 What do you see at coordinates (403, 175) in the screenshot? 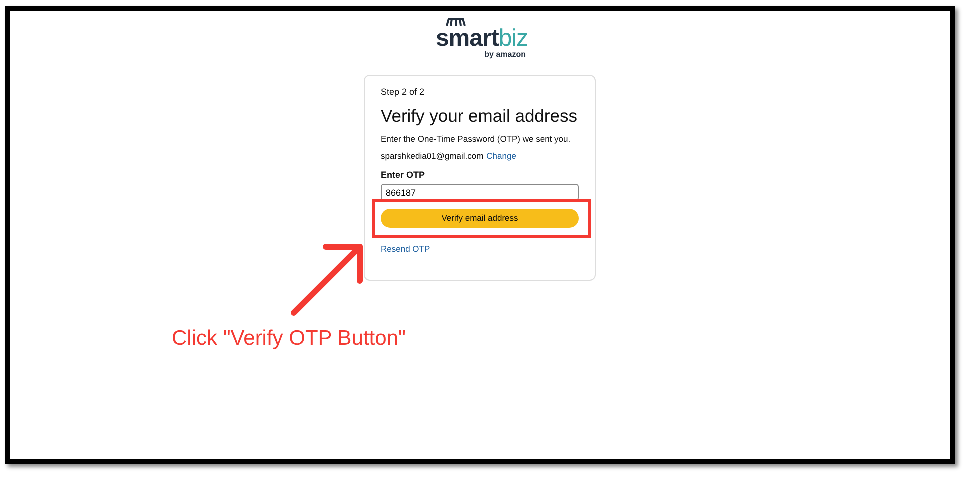
I see `otp-label: Enter OTP` at bounding box center [403, 175].